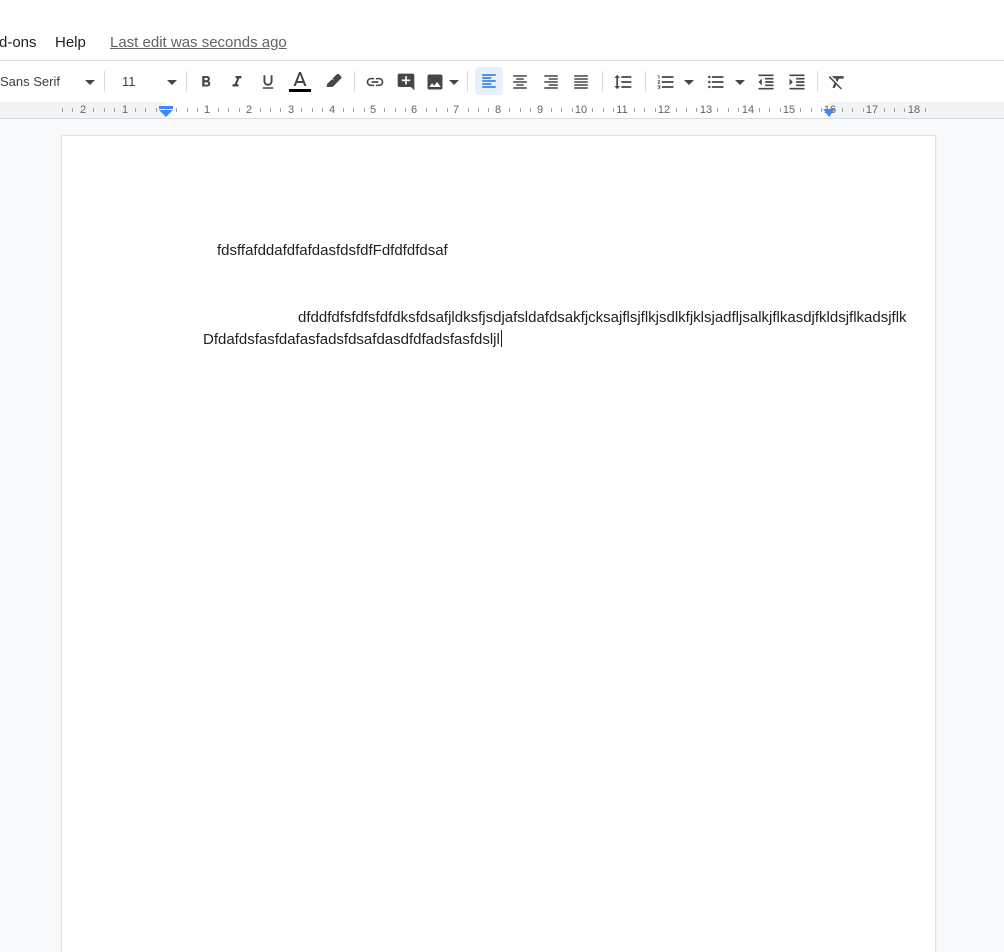 Image resolution: width=1004 pixels, height=952 pixels. Describe the element at coordinates (797, 81) in the screenshot. I see `increase-indent-button` at that location.